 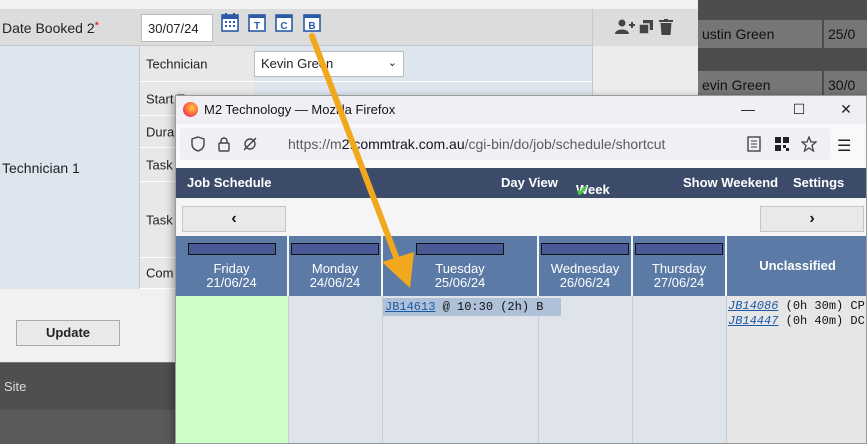 I want to click on next-week-button: ›, so click(x=812, y=219).